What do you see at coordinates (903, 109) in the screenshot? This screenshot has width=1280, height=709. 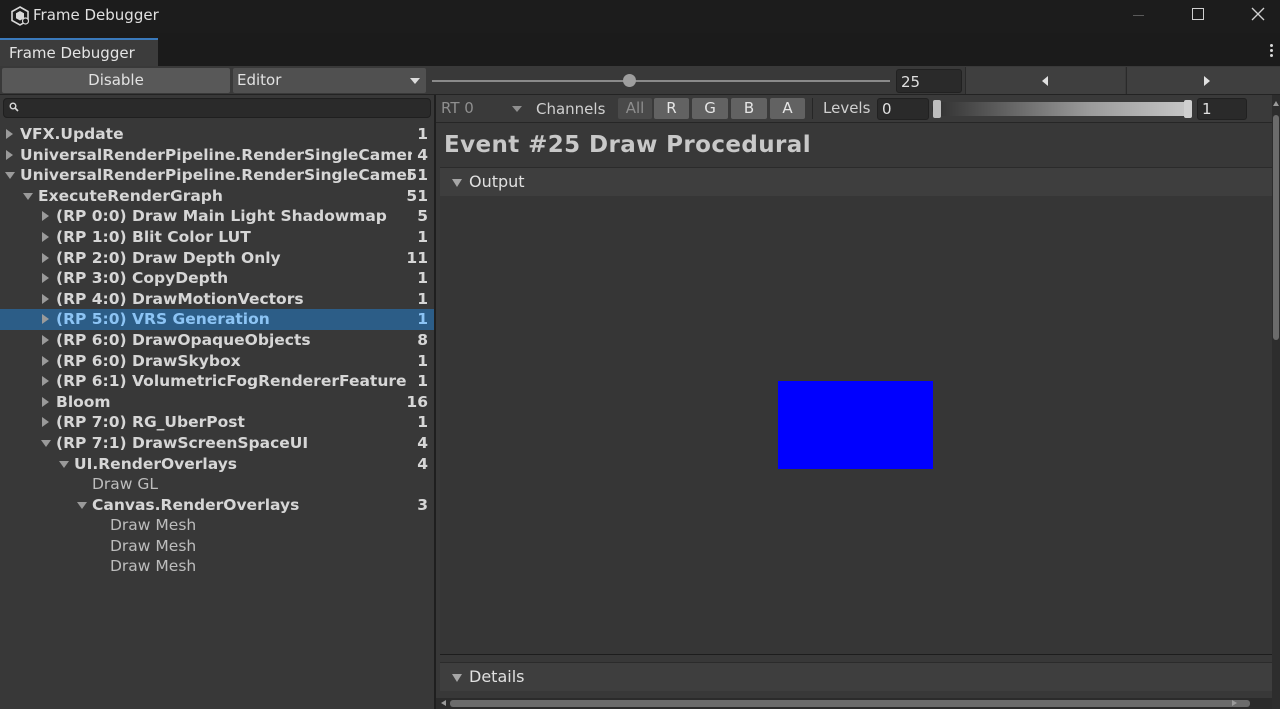 I see `levels-min-field: 0` at bounding box center [903, 109].